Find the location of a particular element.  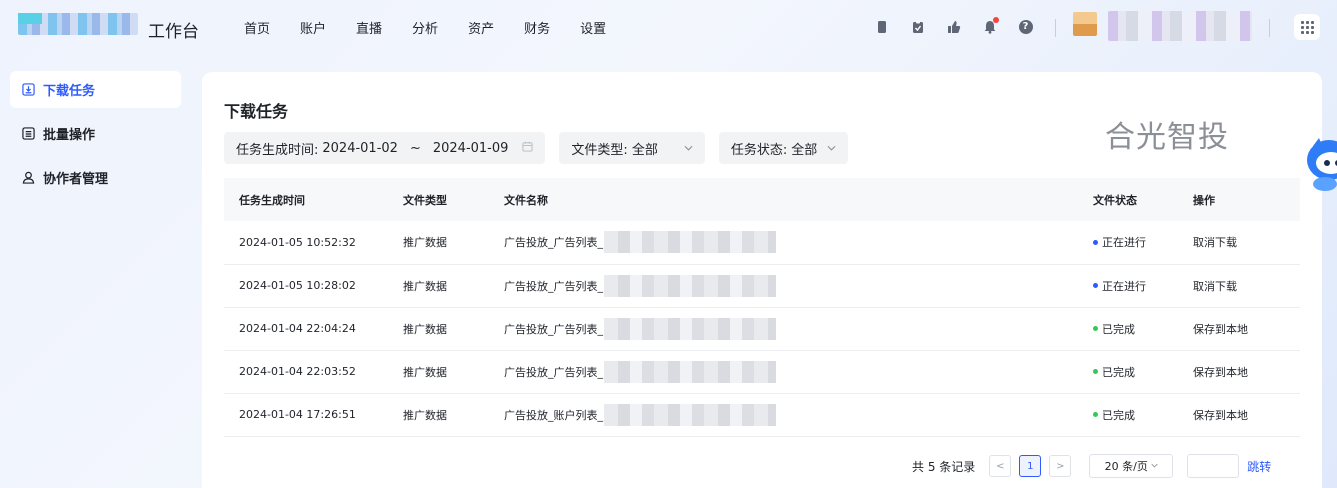

user-info is located at coordinates (1180, 26).